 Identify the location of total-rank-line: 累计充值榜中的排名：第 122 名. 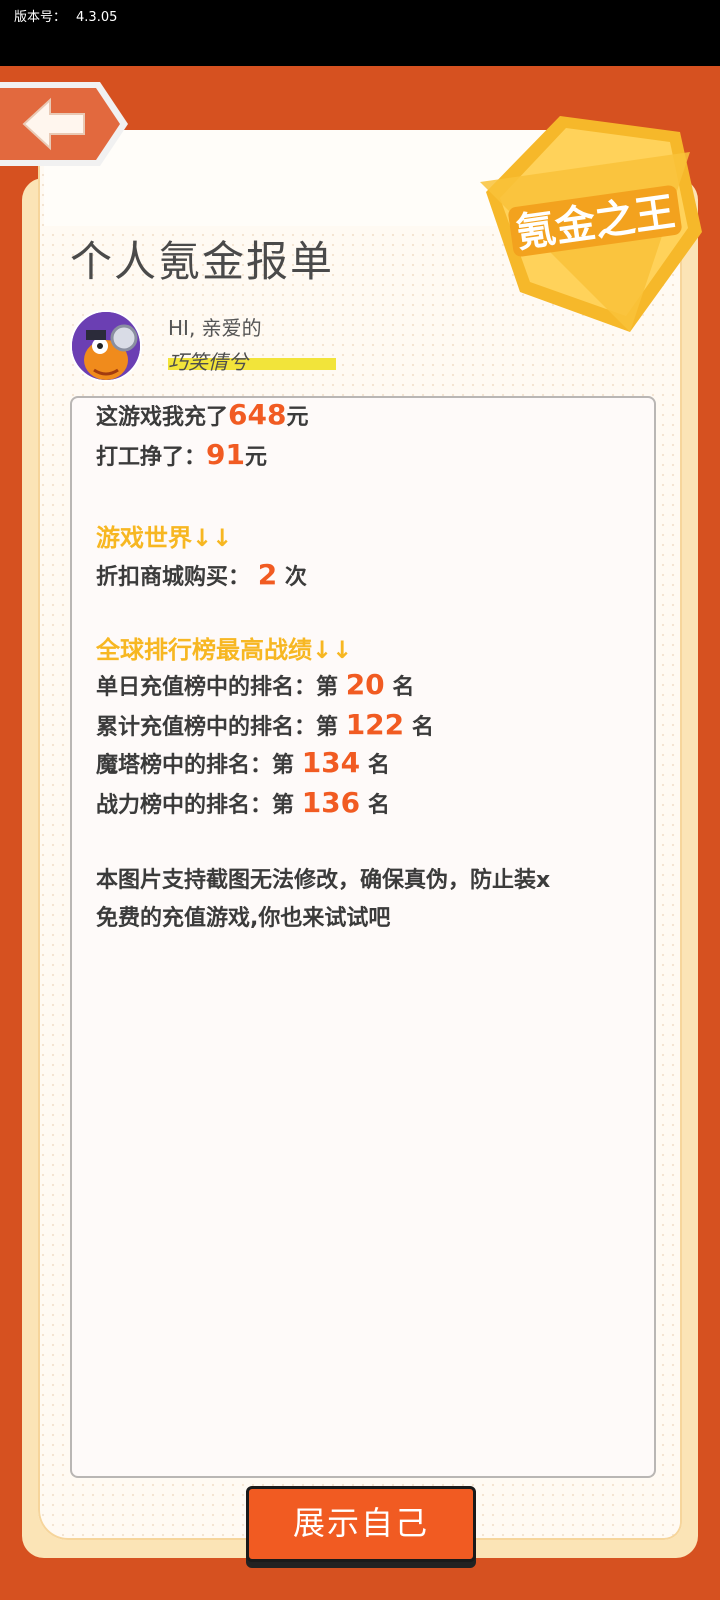
(265, 724).